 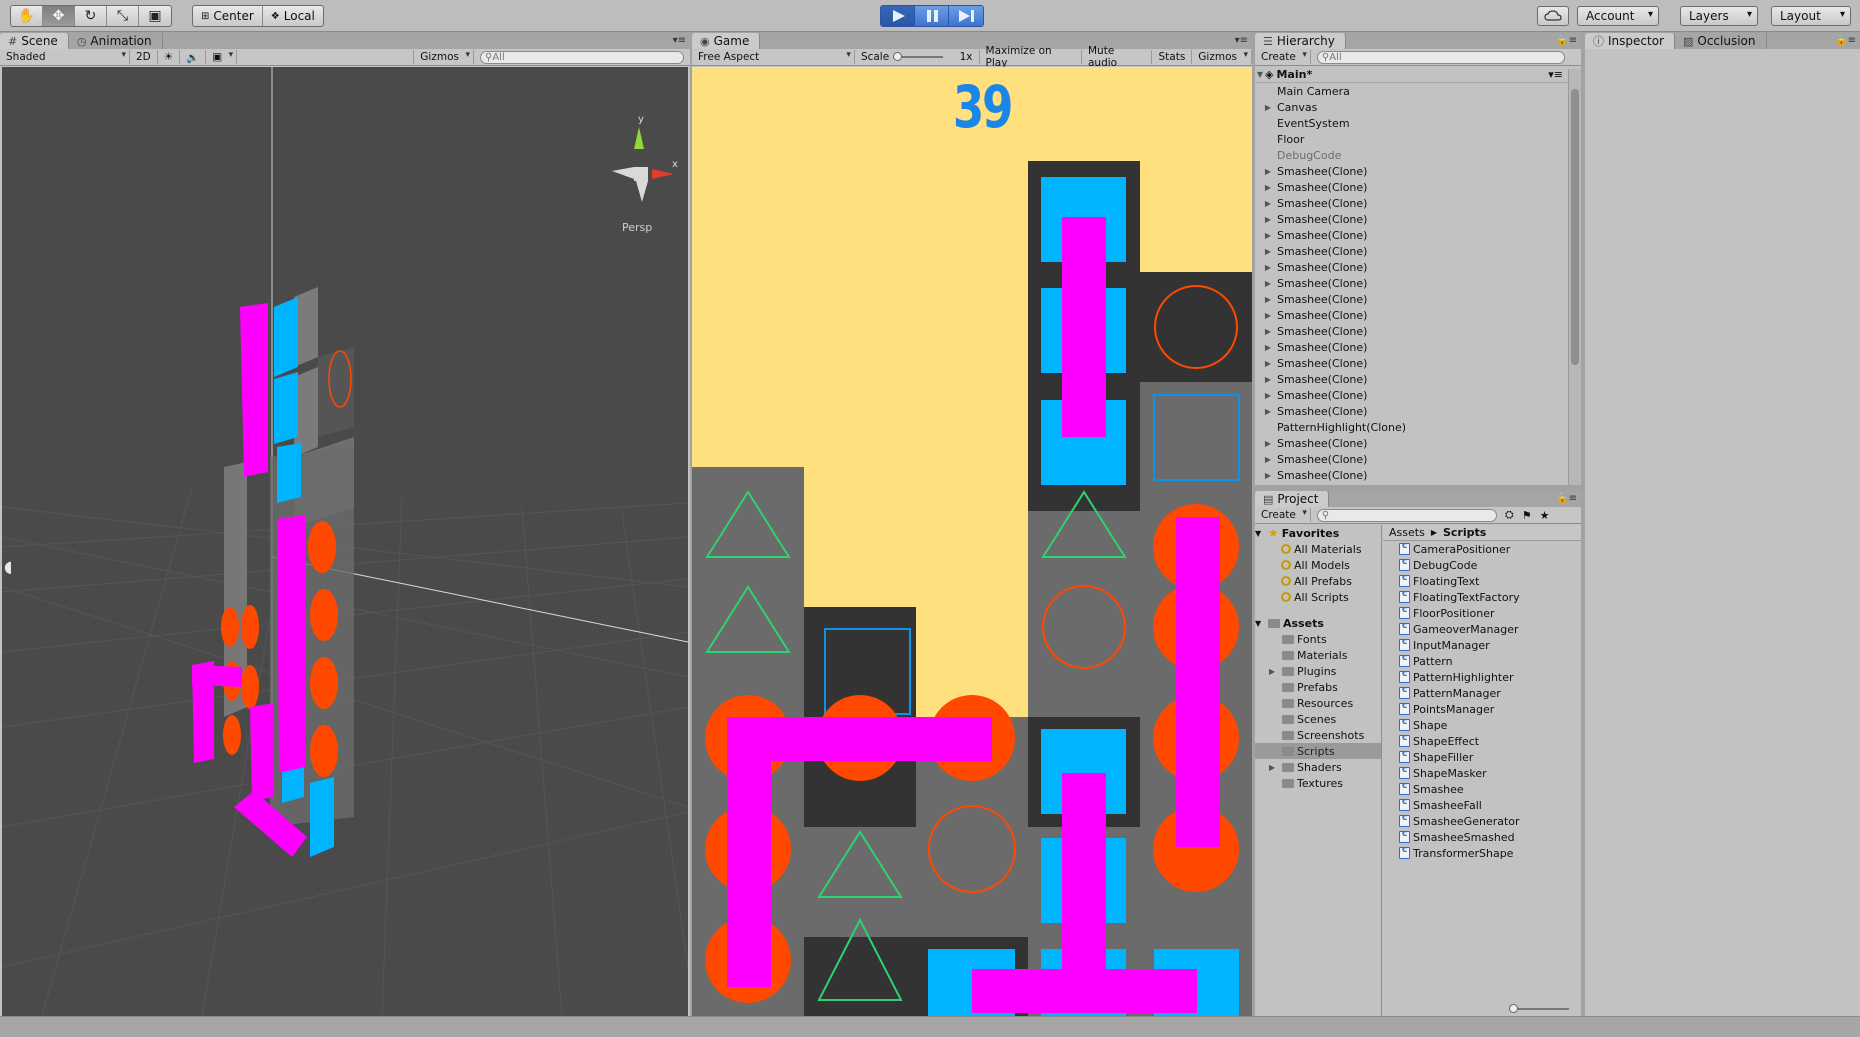 I want to click on script-item: Pattern, so click(x=1490, y=661).